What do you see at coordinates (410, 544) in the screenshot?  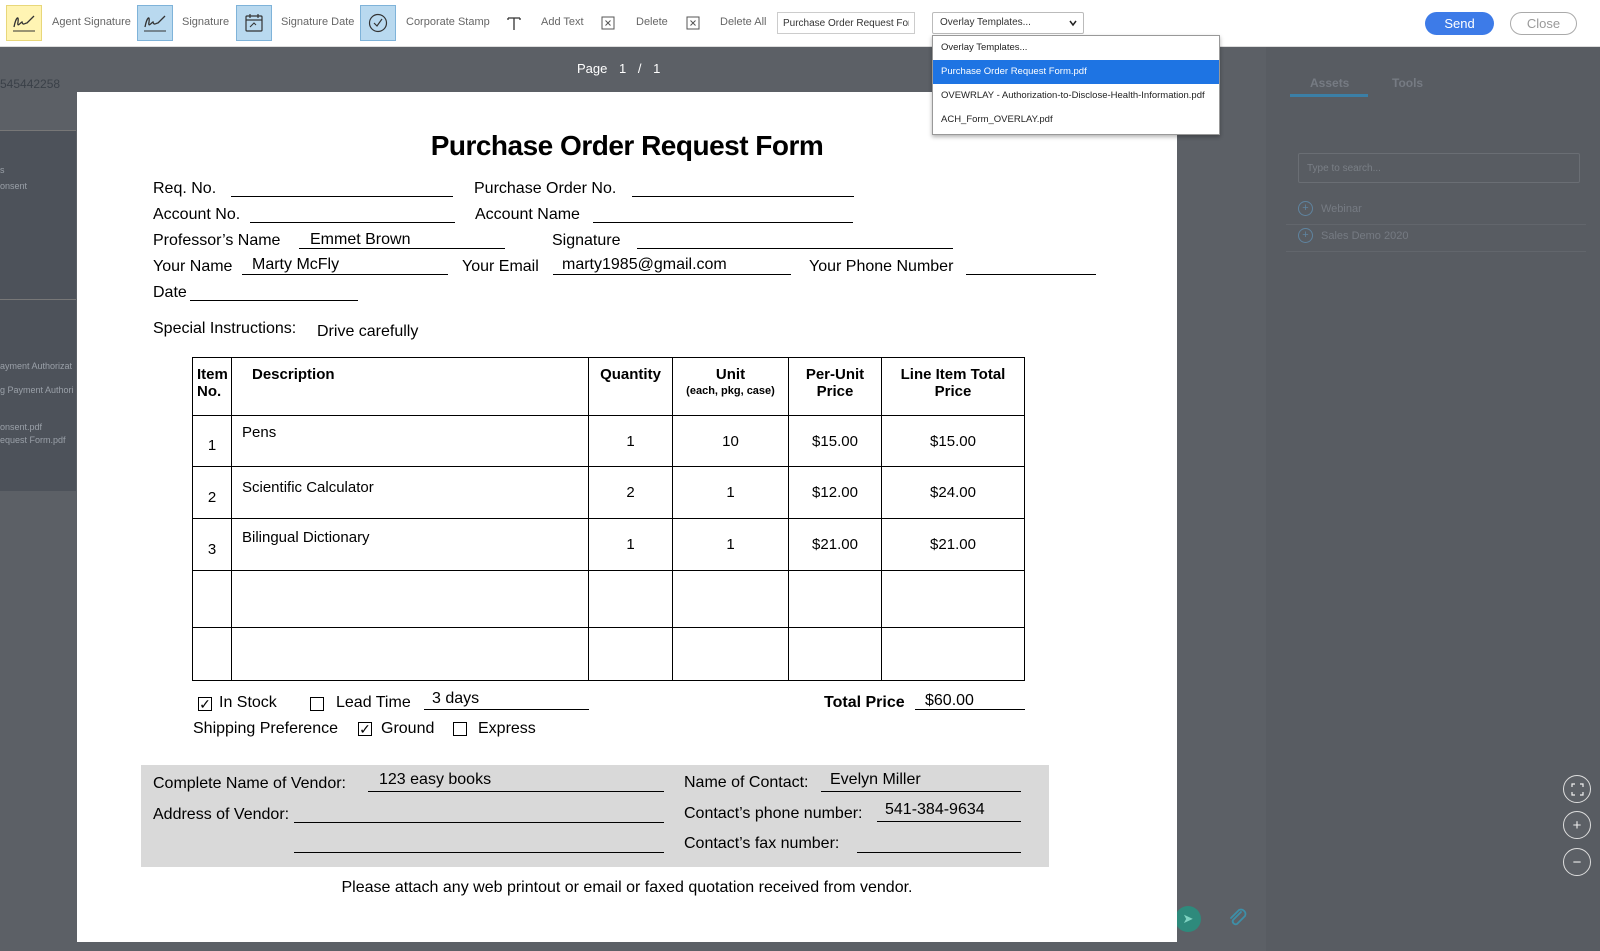 I see `cell-description: Bilingual Dictionary` at bounding box center [410, 544].